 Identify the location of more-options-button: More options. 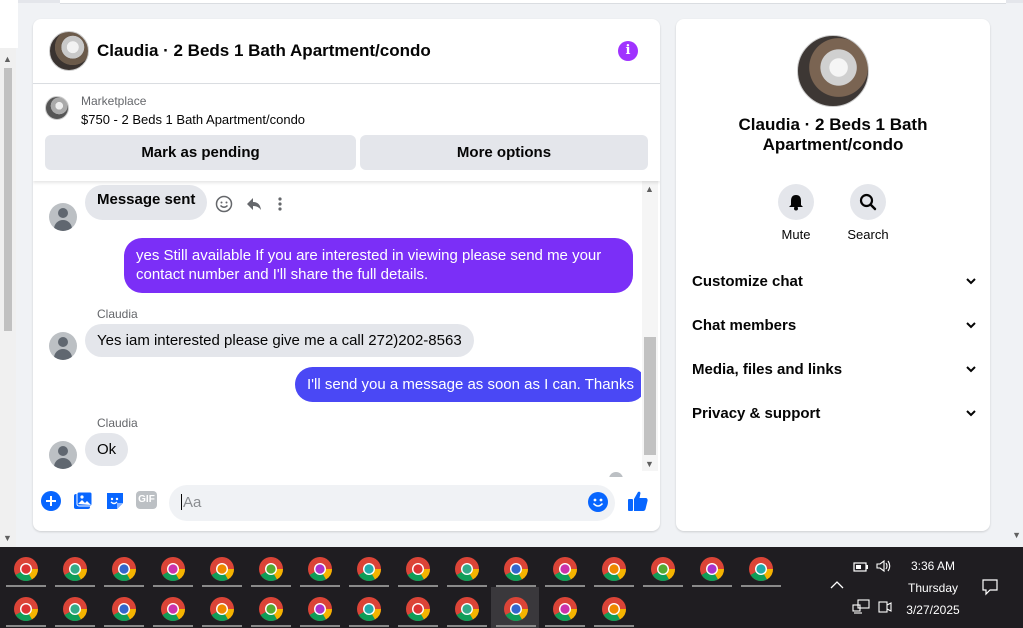
(504, 152).